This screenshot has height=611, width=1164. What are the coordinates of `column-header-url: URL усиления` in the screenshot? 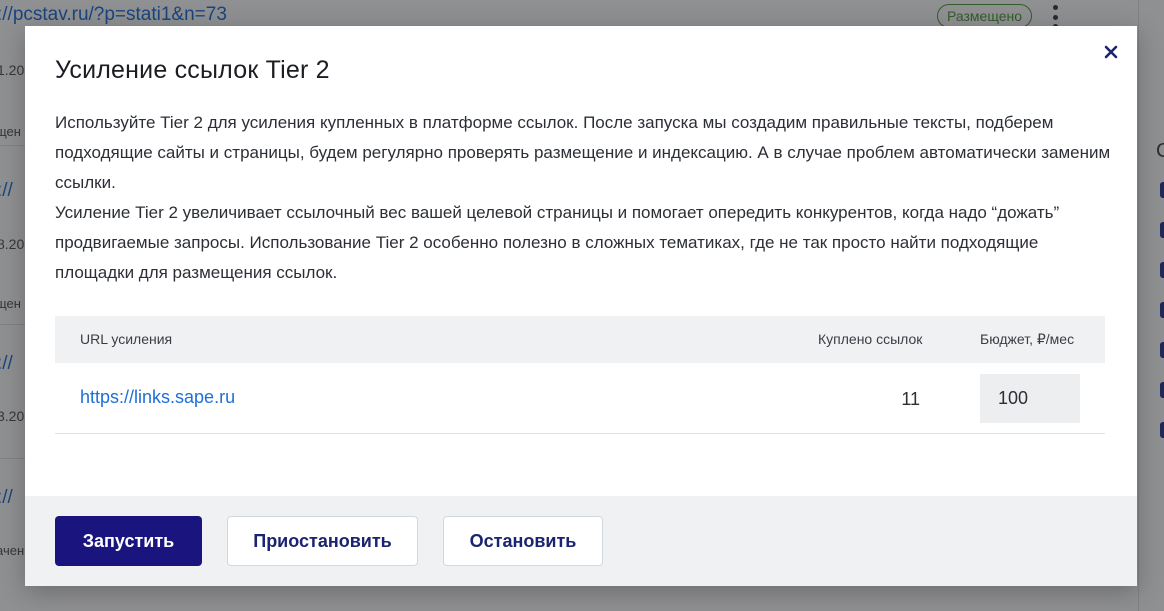 It's located at (126, 339).